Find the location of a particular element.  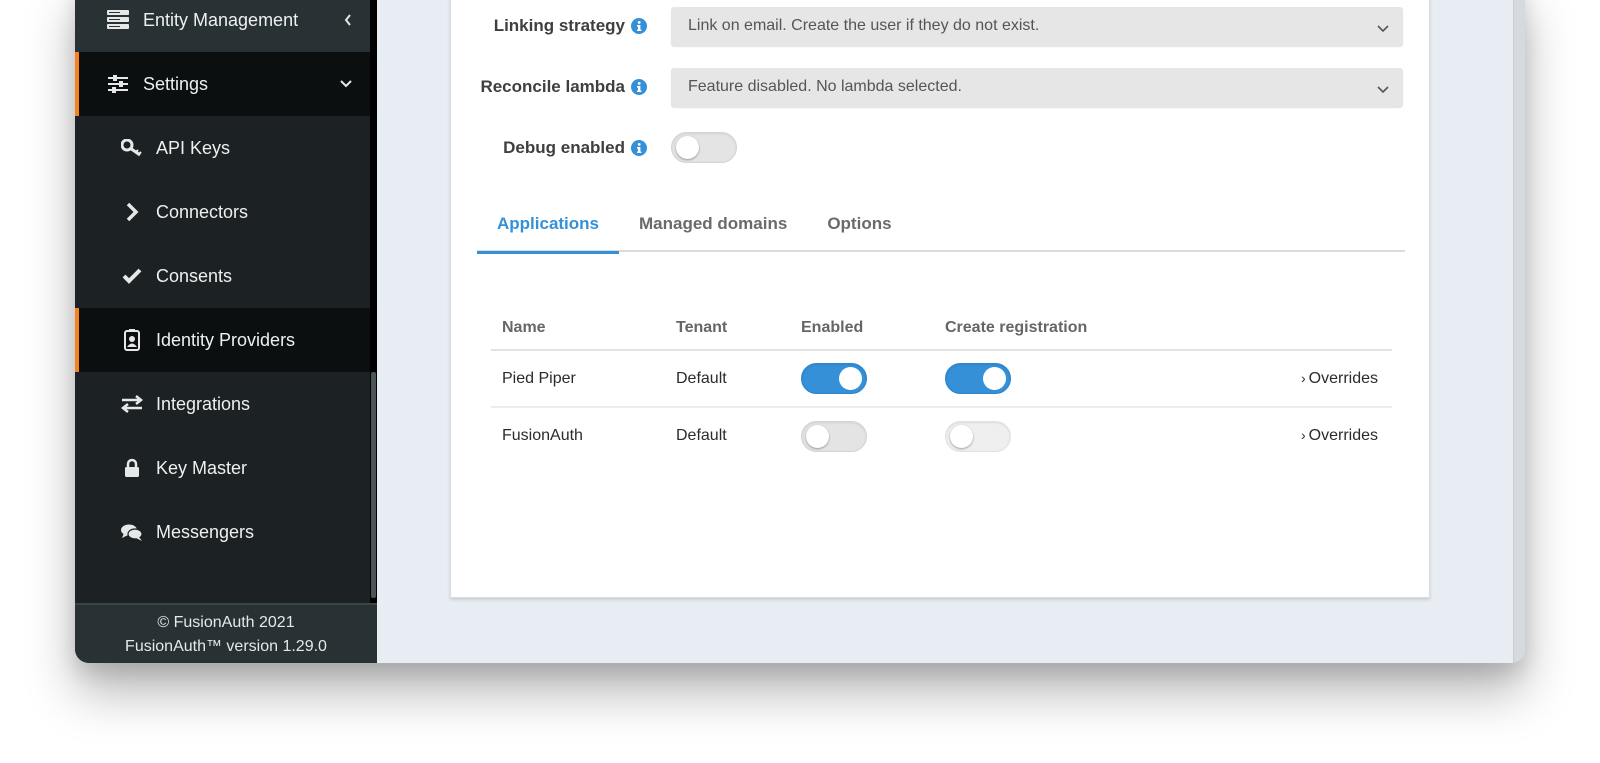

sidebar-item-label: Messengers is located at coordinates (205, 531).